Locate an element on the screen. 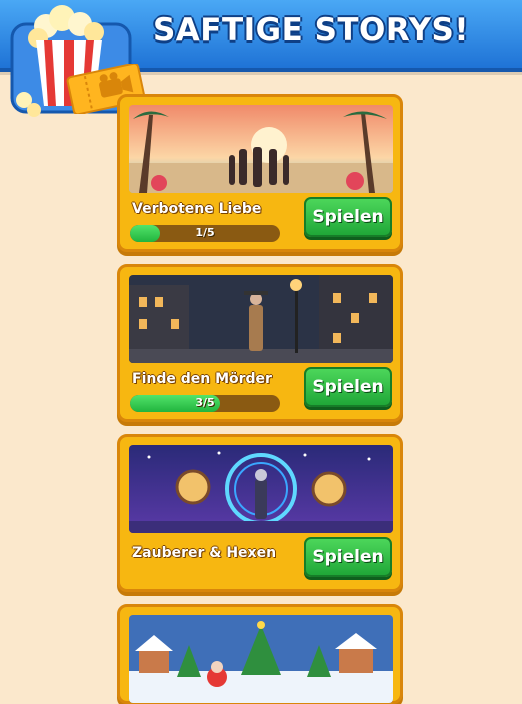 Image resolution: width=522 pixels, height=704 pixels. story-image-noir is located at coordinates (261, 319).